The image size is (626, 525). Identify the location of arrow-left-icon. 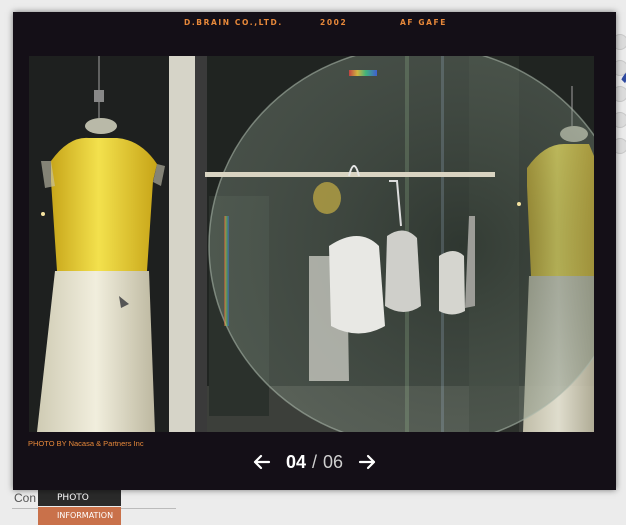
(262, 462).